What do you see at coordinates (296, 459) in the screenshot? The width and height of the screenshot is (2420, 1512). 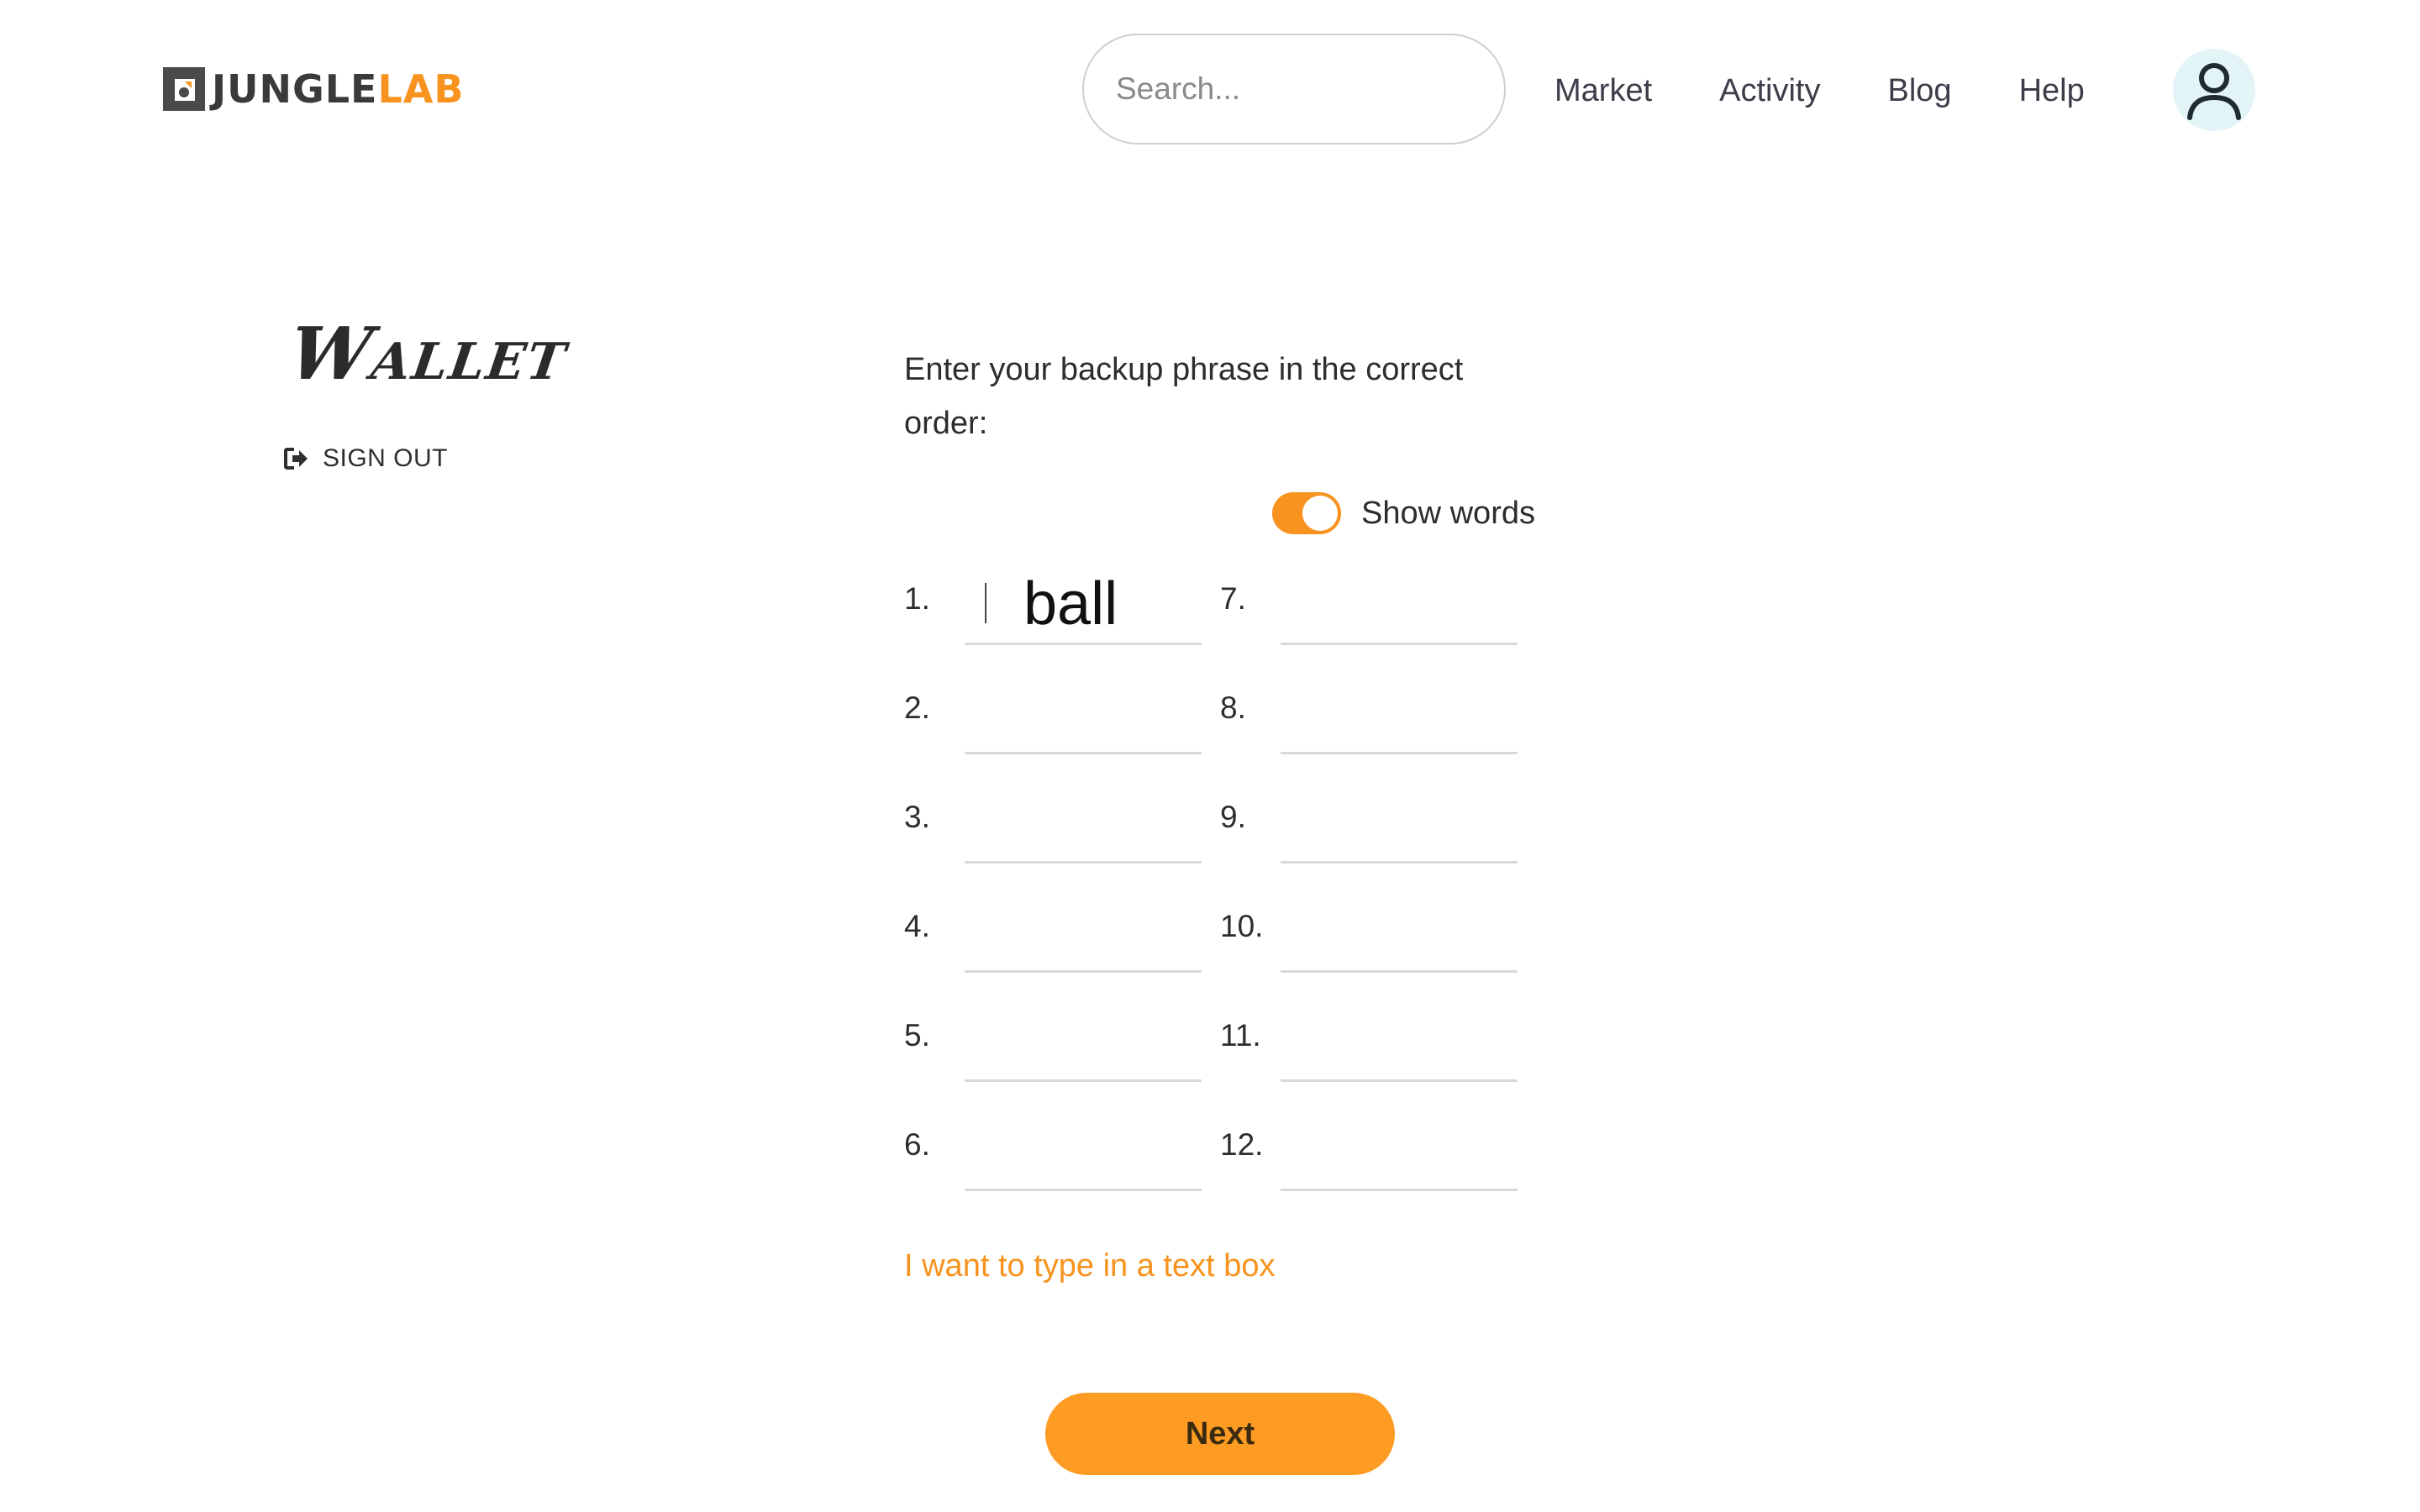 I see `sign-out-icon` at bounding box center [296, 459].